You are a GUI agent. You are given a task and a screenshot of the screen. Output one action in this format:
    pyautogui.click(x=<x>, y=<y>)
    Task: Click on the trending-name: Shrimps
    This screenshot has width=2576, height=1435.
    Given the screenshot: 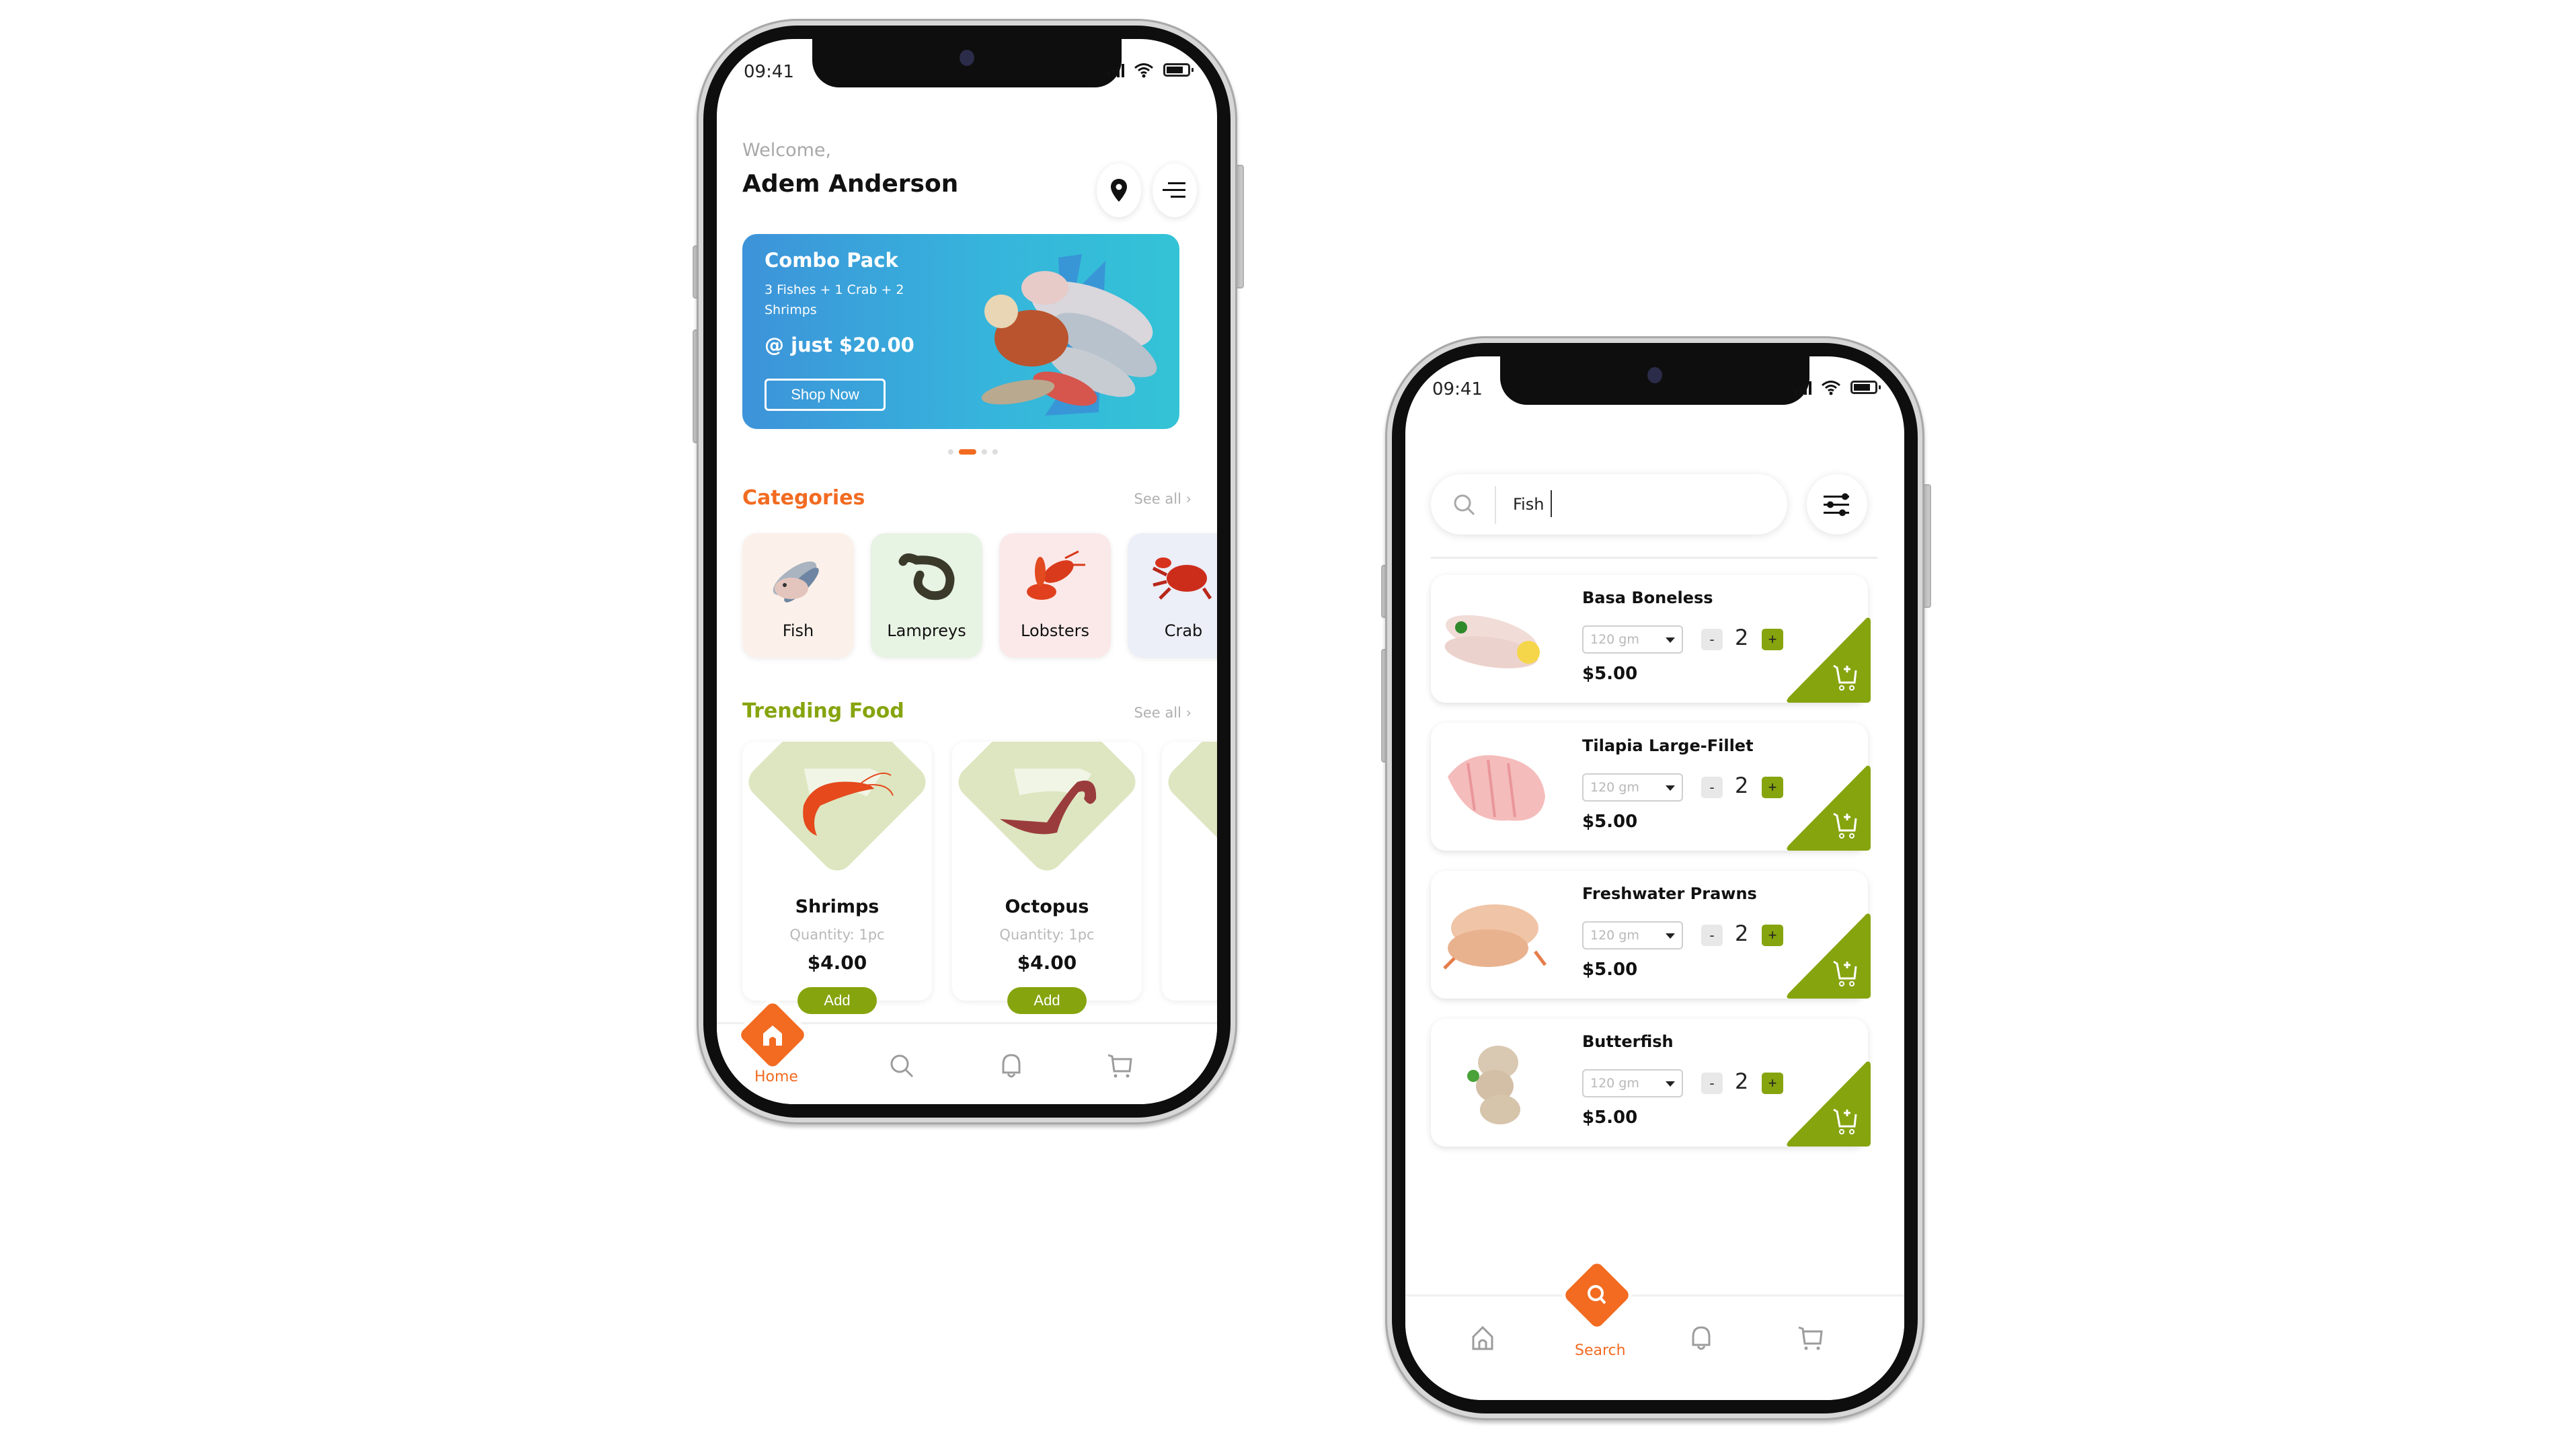 What is the action you would take?
    pyautogui.click(x=838, y=907)
    